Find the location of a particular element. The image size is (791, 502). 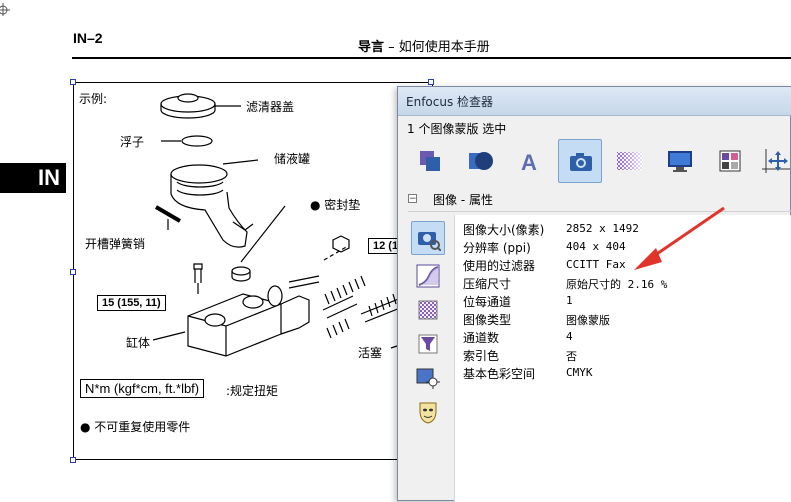

image-icon is located at coordinates (580, 161).